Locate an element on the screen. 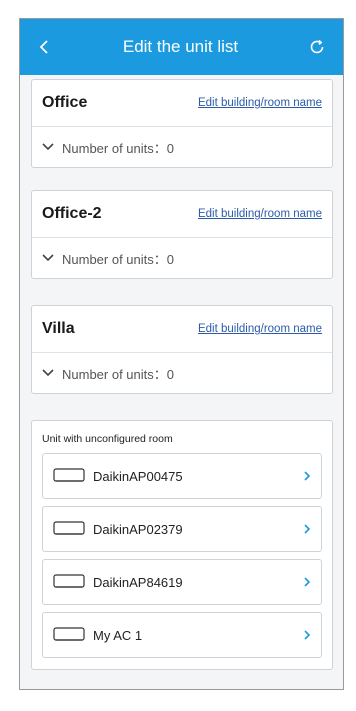 This screenshot has height=711, width=356. unit-name: DaikinAP00475 is located at coordinates (138, 476).